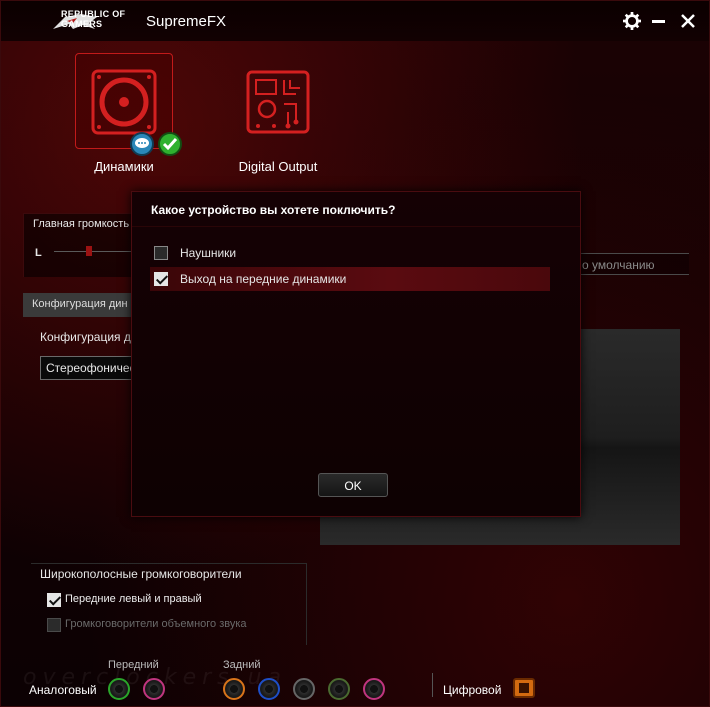 The width and height of the screenshot is (710, 707). Describe the element at coordinates (234, 689) in the screenshot. I see `rear-jack-orange` at that location.